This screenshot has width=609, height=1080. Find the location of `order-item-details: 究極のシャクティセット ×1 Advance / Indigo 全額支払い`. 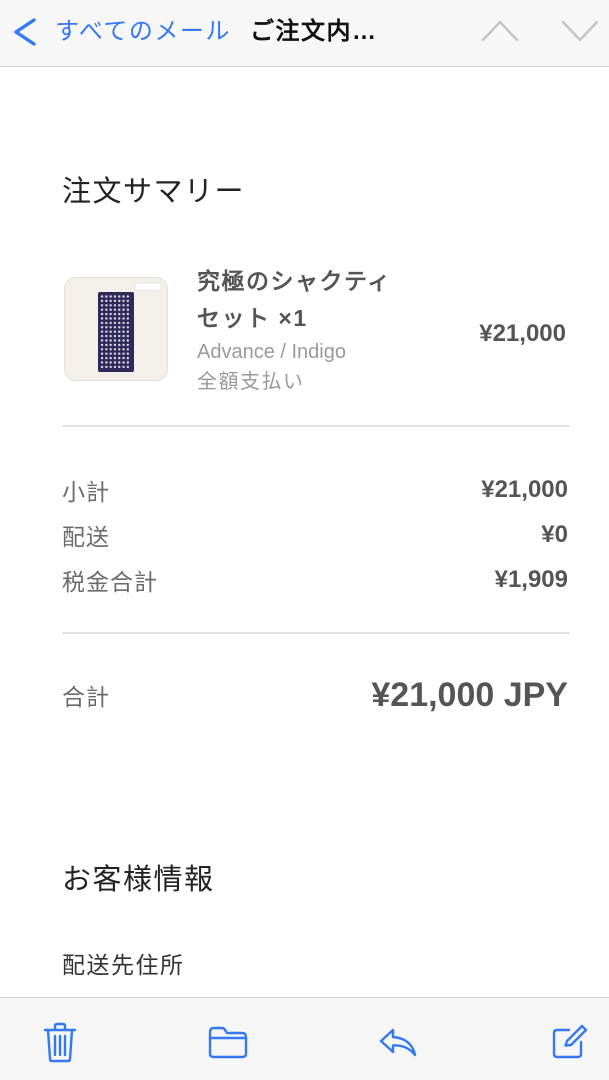

order-item-details: 究極のシャクティセット ×1 Advance / Indigo 全額支払い is located at coordinates (302, 330).